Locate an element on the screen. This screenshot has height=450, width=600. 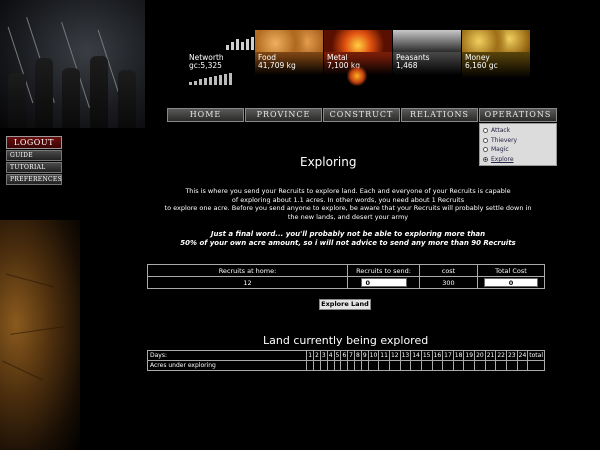
day-header-cell: 6 is located at coordinates (344, 355).